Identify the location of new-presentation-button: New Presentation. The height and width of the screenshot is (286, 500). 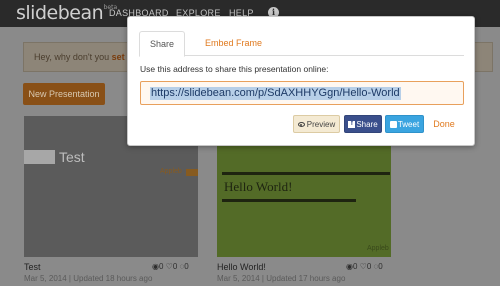
(64, 94).